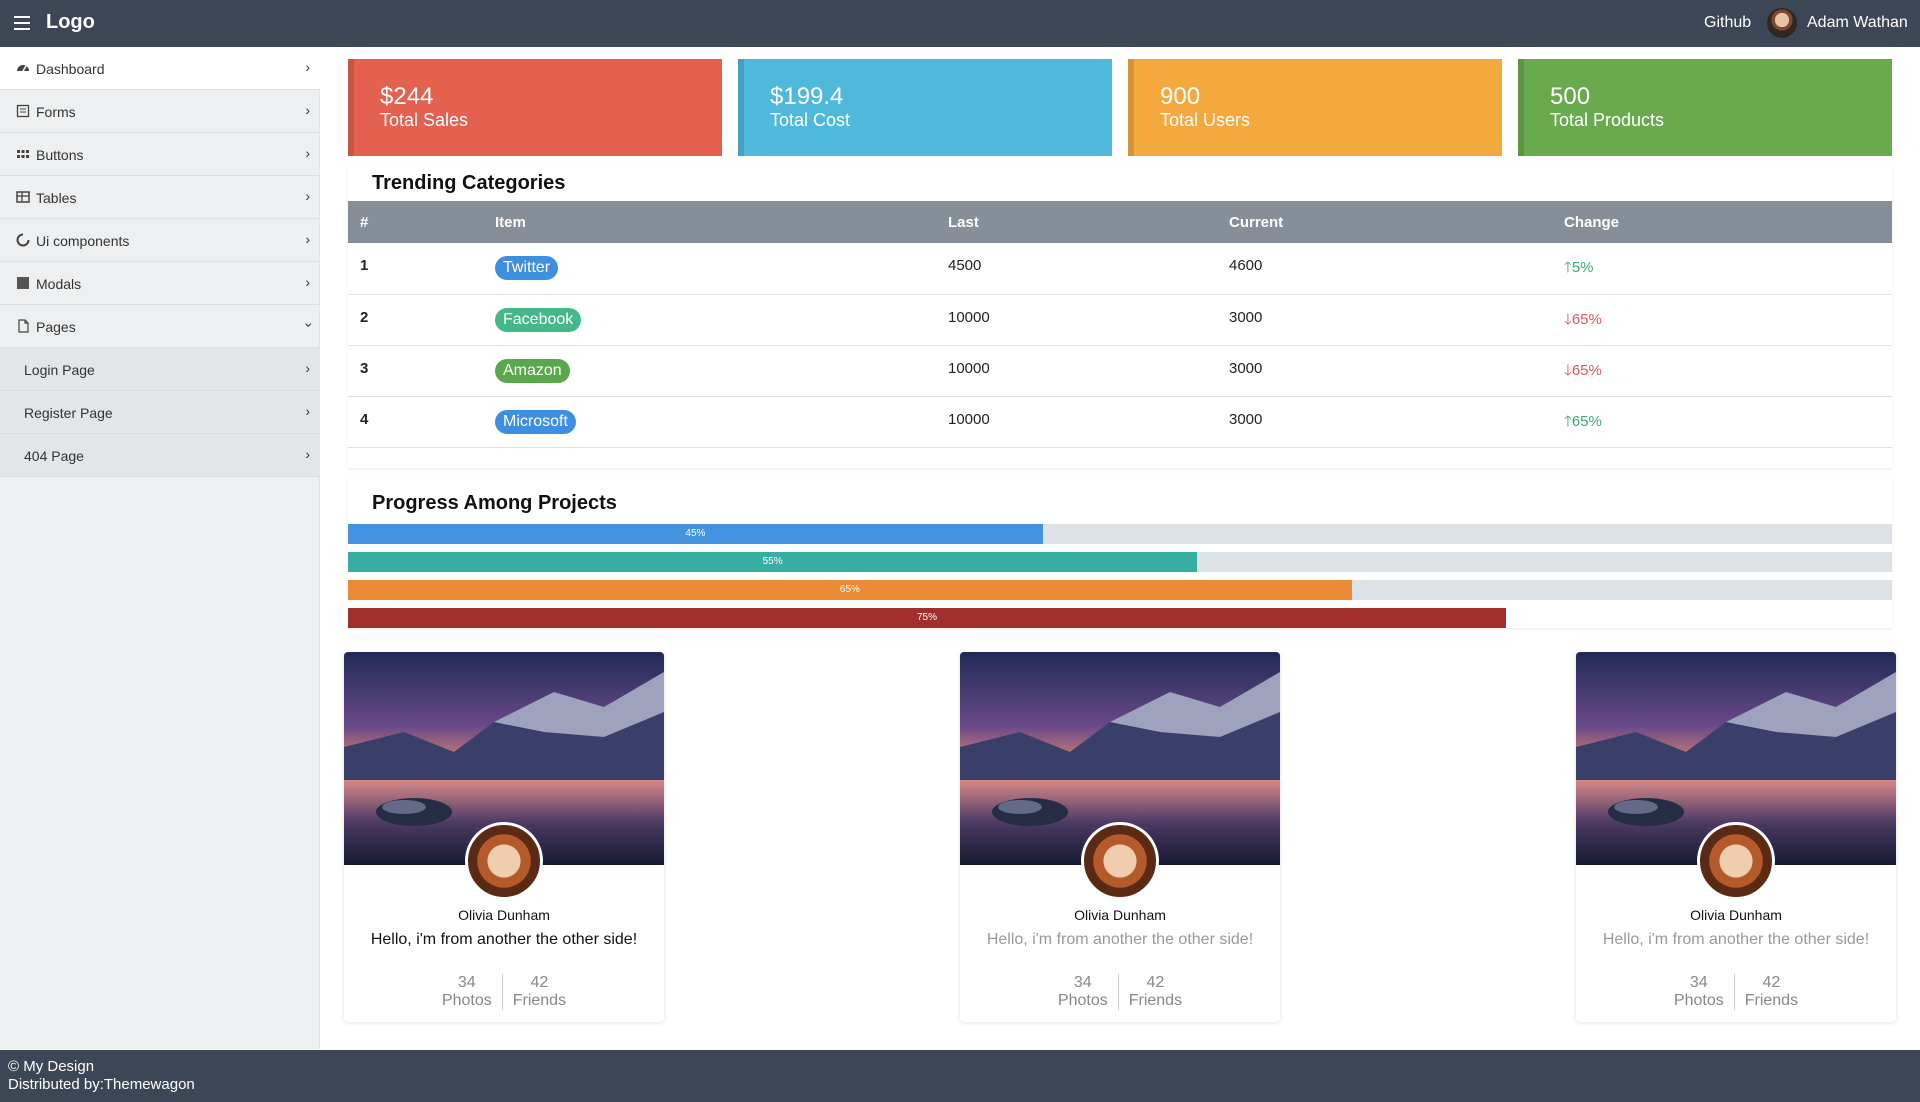 The image size is (1920, 1102). I want to click on progress-bar: 45%, so click(1120, 534).